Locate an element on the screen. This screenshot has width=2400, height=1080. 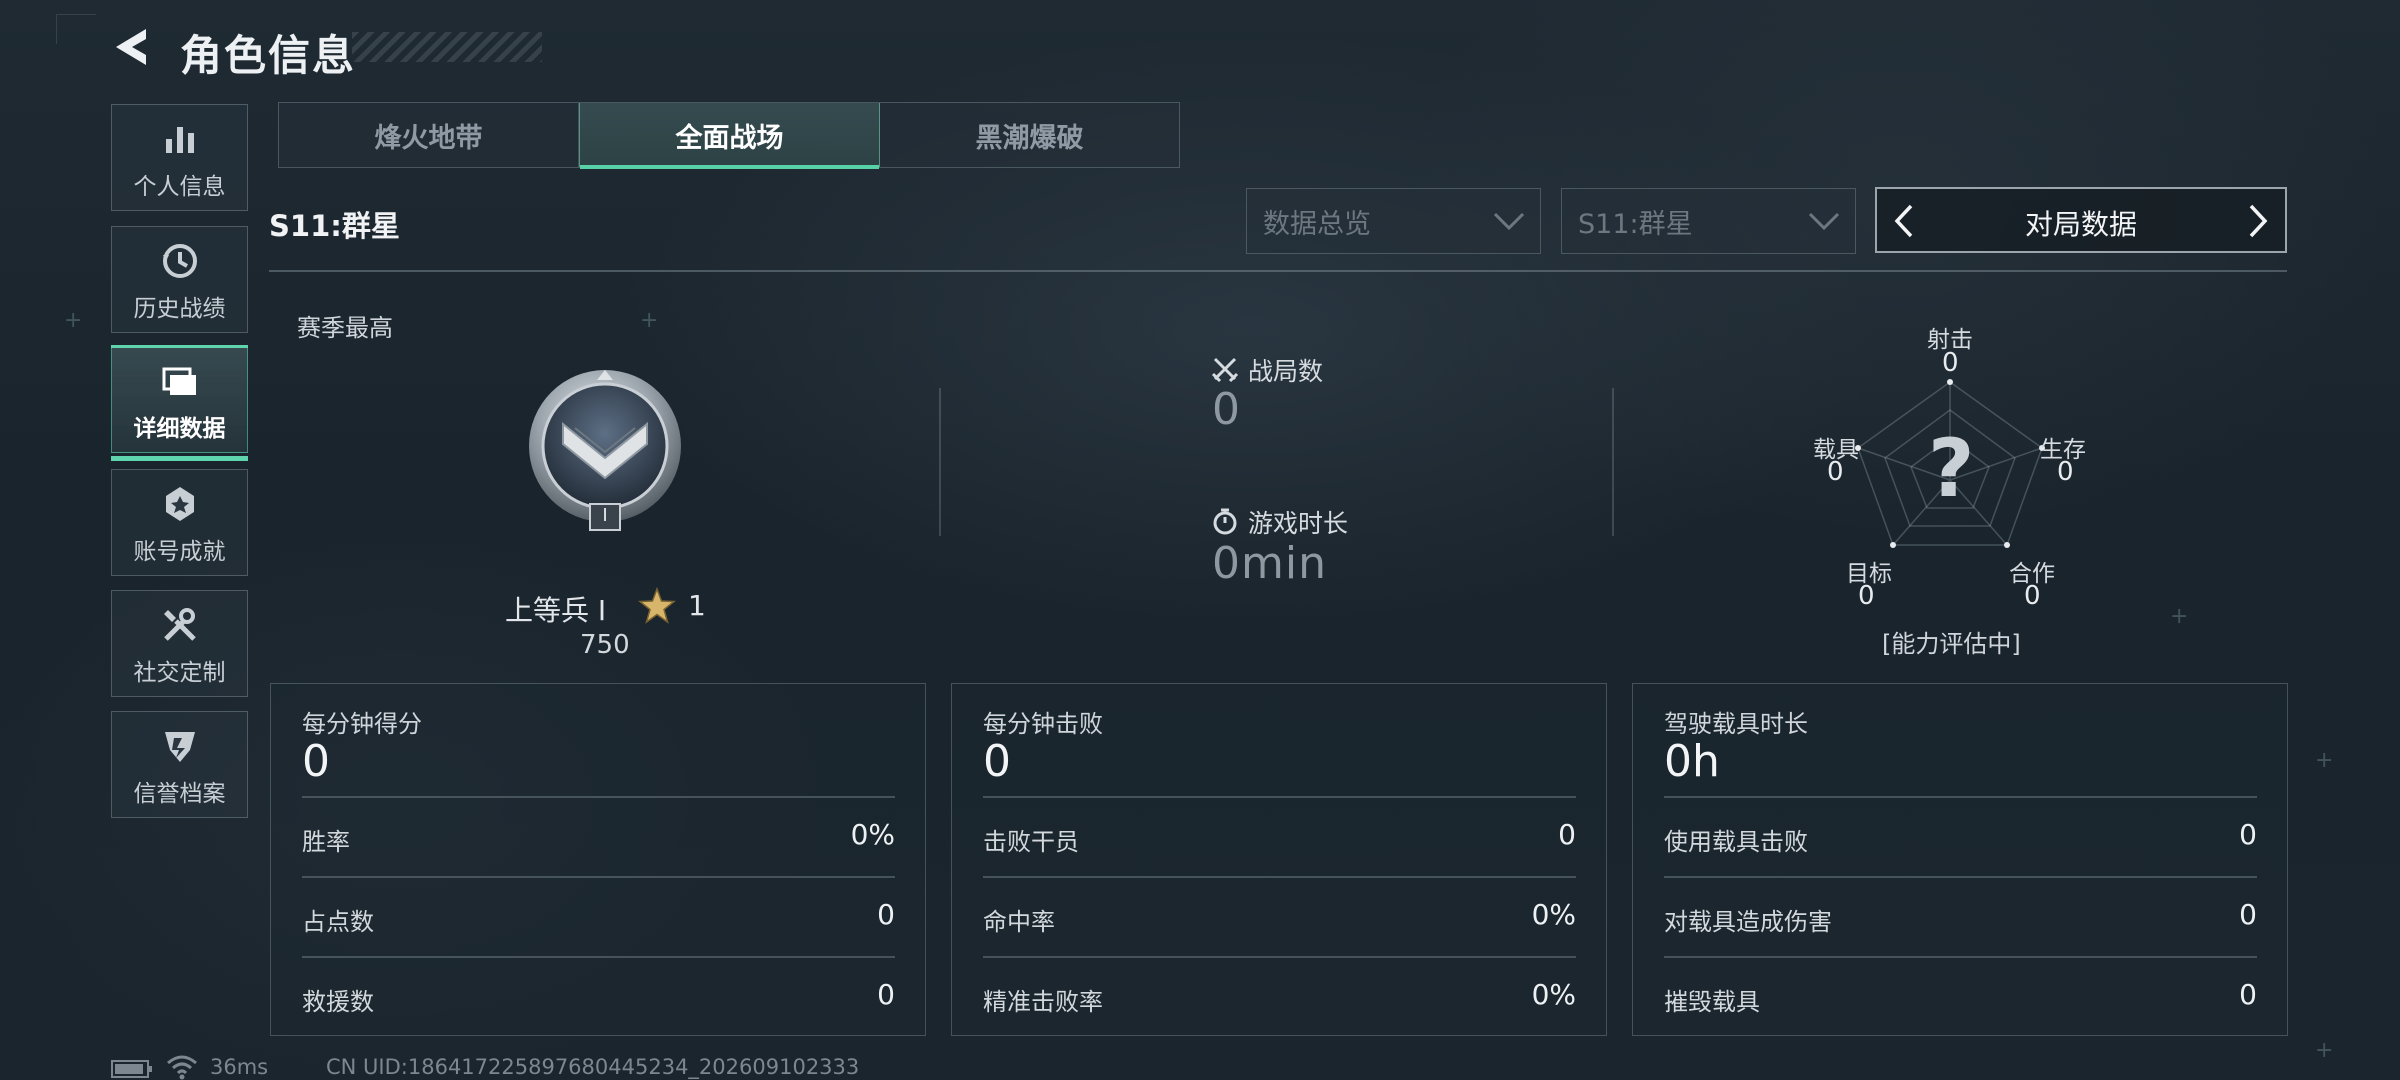
radar-value-survival: 0 is located at coordinates (2065, 472).